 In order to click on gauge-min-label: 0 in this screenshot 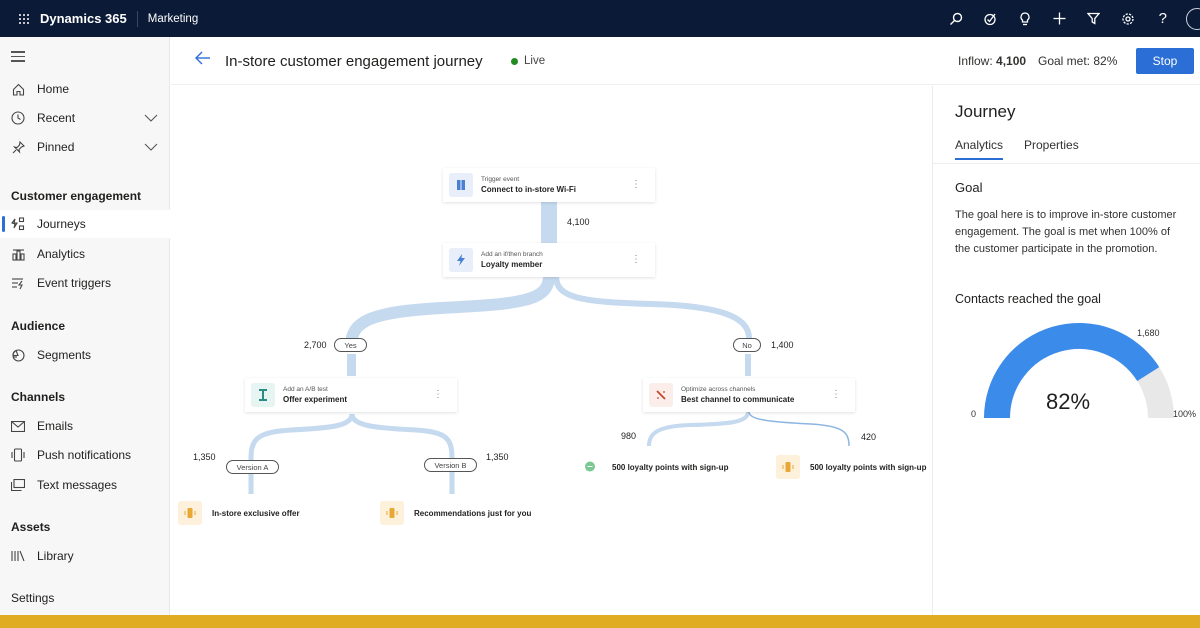, I will do `click(974, 414)`.